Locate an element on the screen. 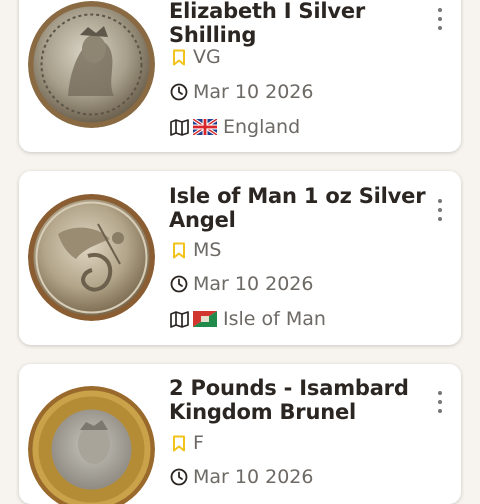 Image resolution: width=480 pixels, height=504 pixels. grade-row: F is located at coordinates (186, 443).